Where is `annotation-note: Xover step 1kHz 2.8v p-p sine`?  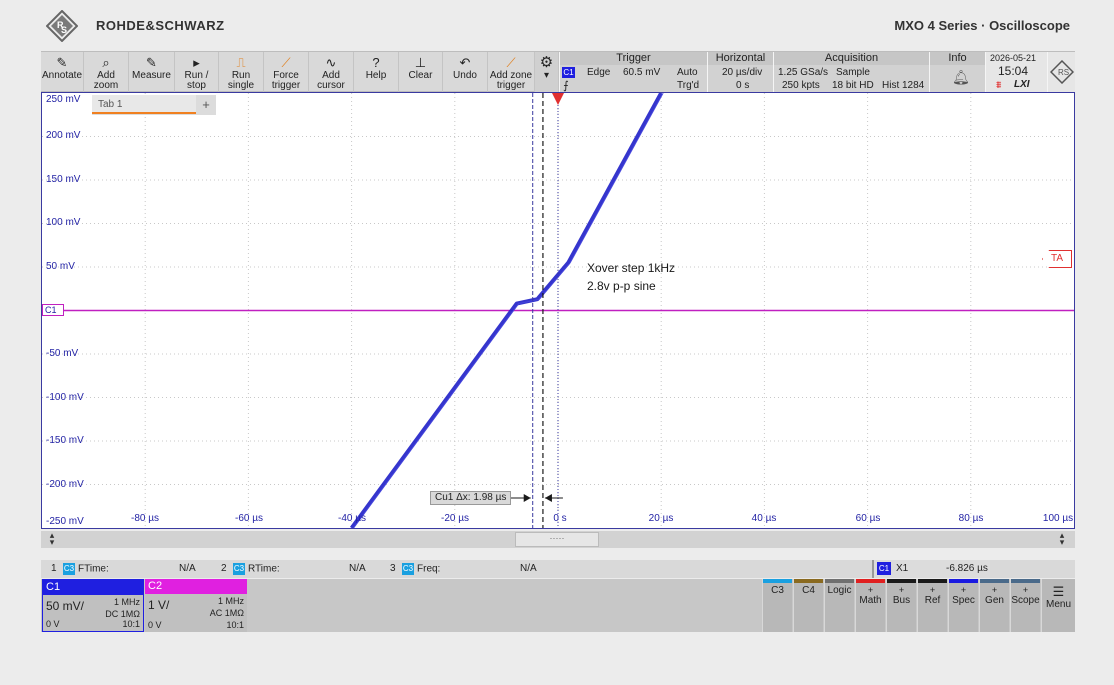 annotation-note: Xover step 1kHz 2.8v p-p sine is located at coordinates (631, 277).